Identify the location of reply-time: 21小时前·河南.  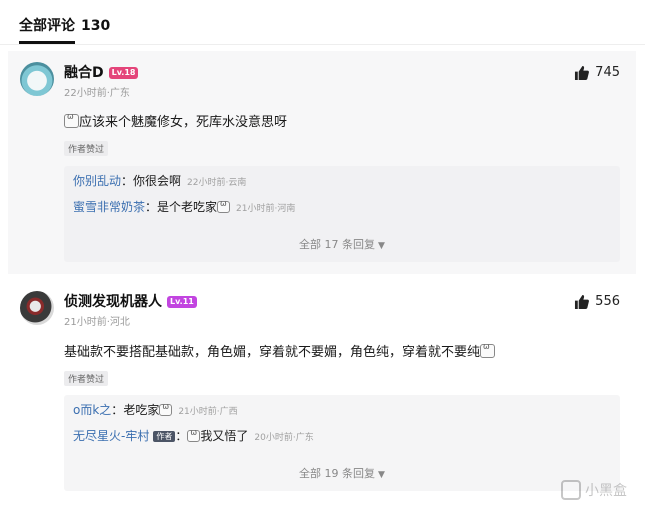
(266, 209).